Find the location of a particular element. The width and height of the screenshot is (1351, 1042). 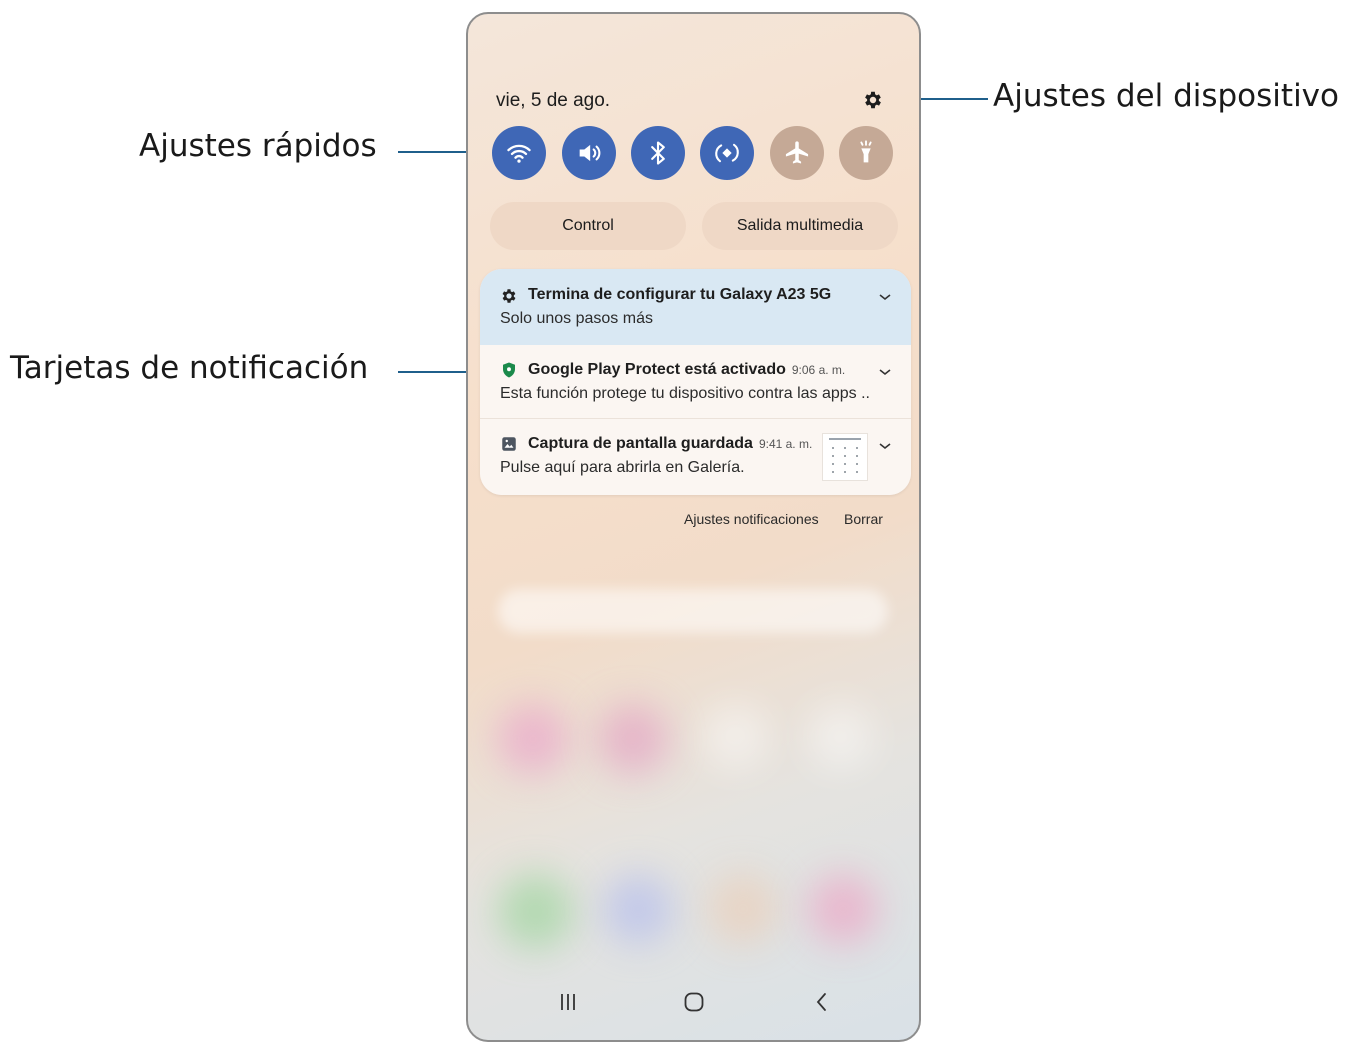

auto-rotate-icon is located at coordinates (727, 153).